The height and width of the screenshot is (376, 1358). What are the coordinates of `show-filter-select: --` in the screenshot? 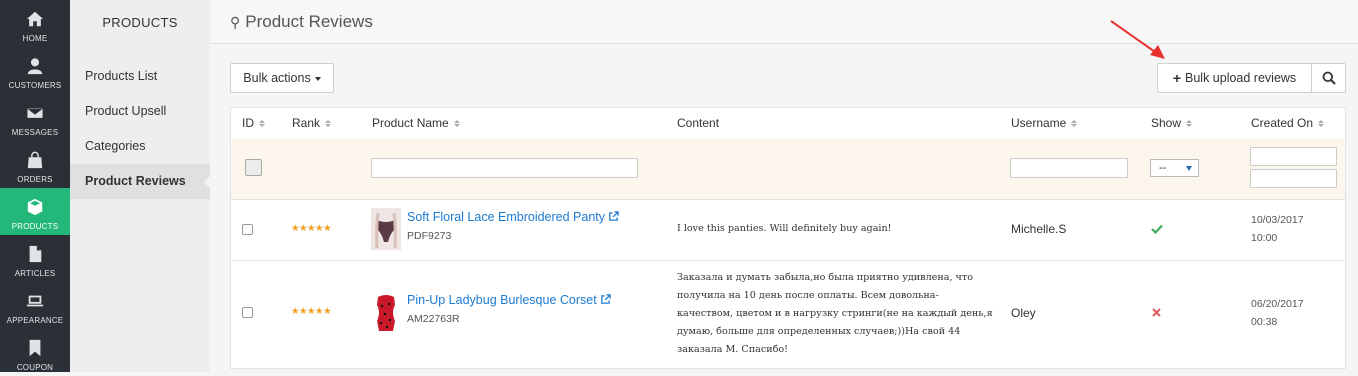 It's located at (1174, 168).